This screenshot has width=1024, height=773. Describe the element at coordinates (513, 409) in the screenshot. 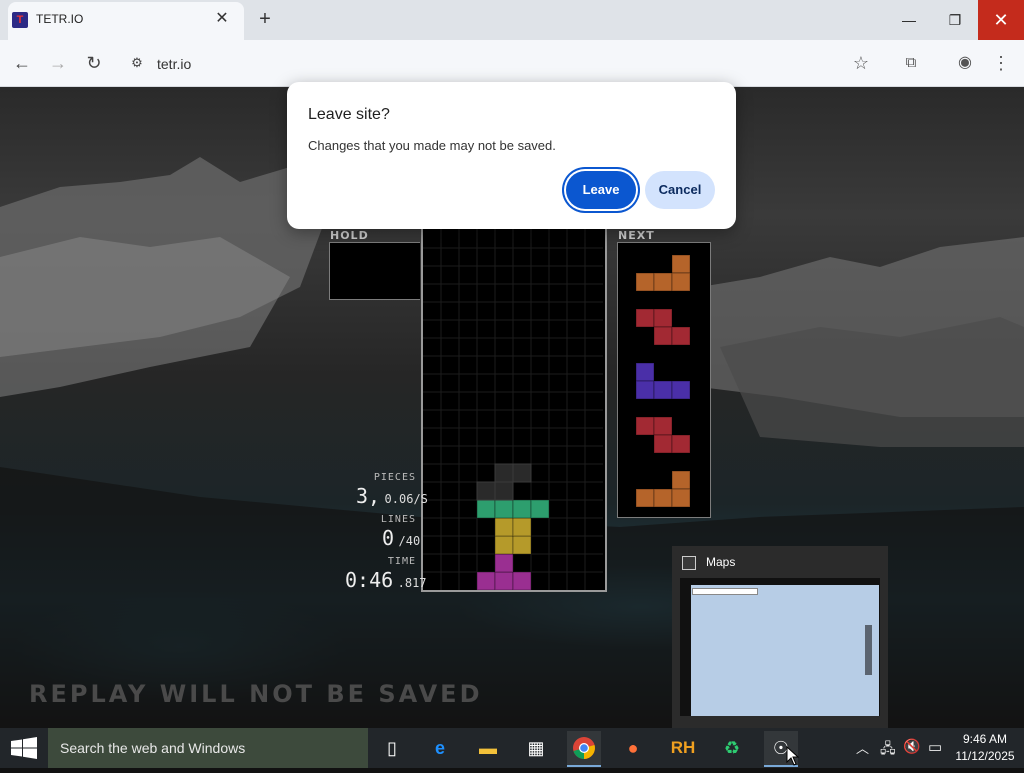

I see `board-grid` at that location.